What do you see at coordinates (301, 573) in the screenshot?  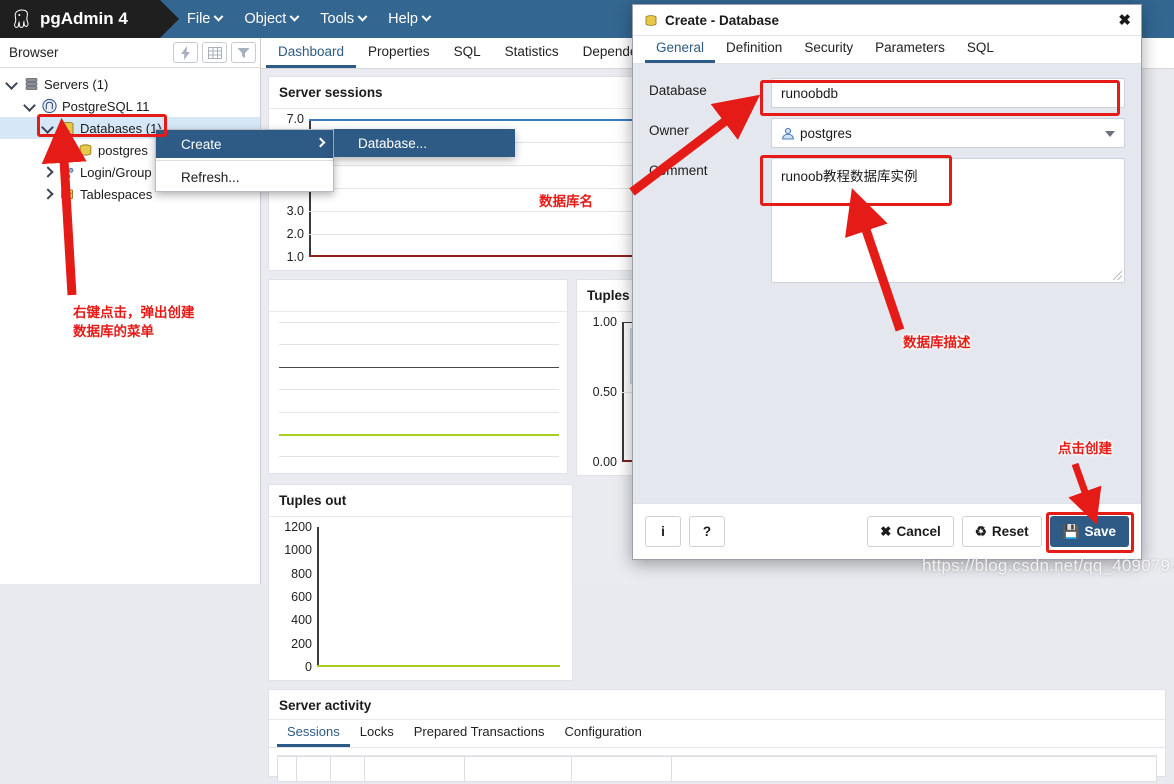 I see `chart-y-tick: 800` at bounding box center [301, 573].